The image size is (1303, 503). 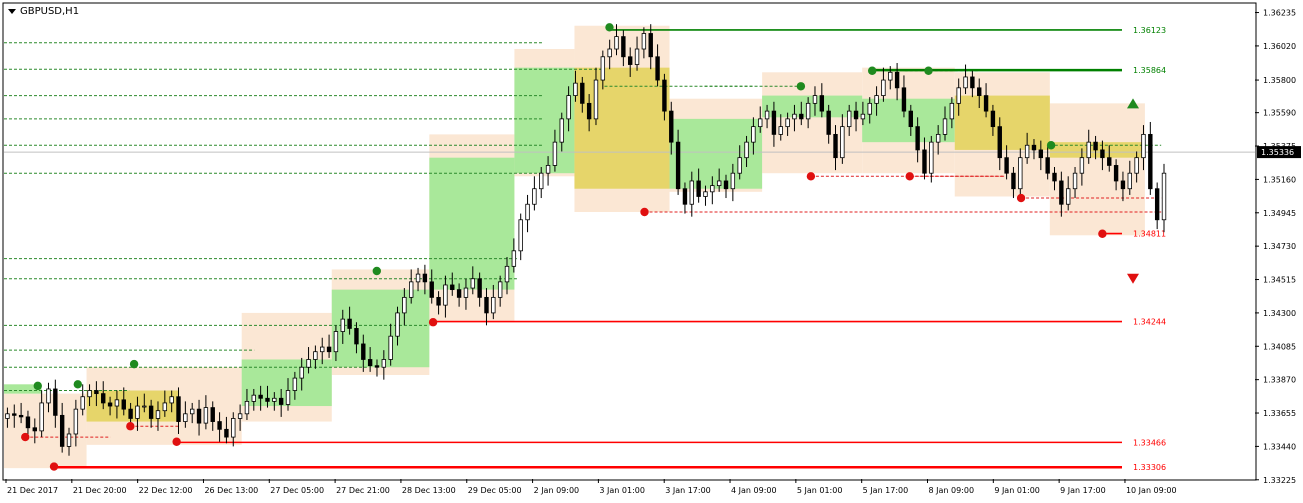 I want to click on y-tick-label: 1.34730, so click(x=1279, y=246).